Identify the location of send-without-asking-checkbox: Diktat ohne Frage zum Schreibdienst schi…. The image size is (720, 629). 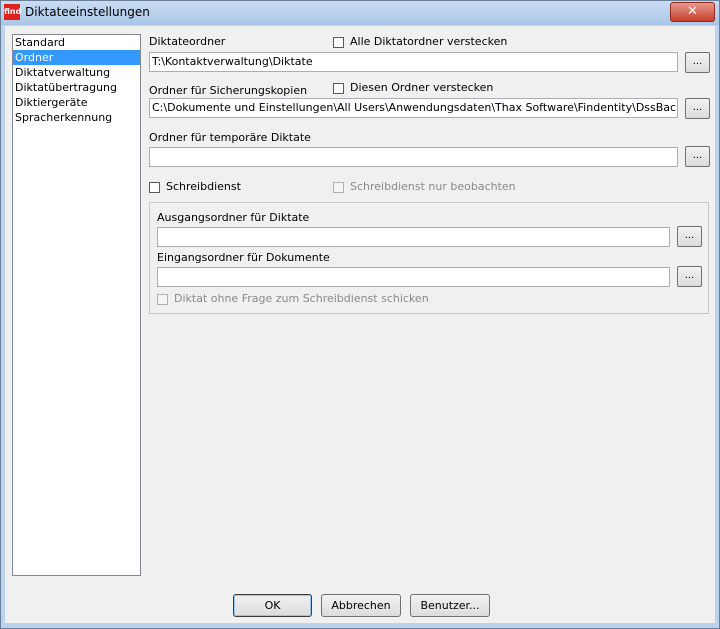
(293, 299).